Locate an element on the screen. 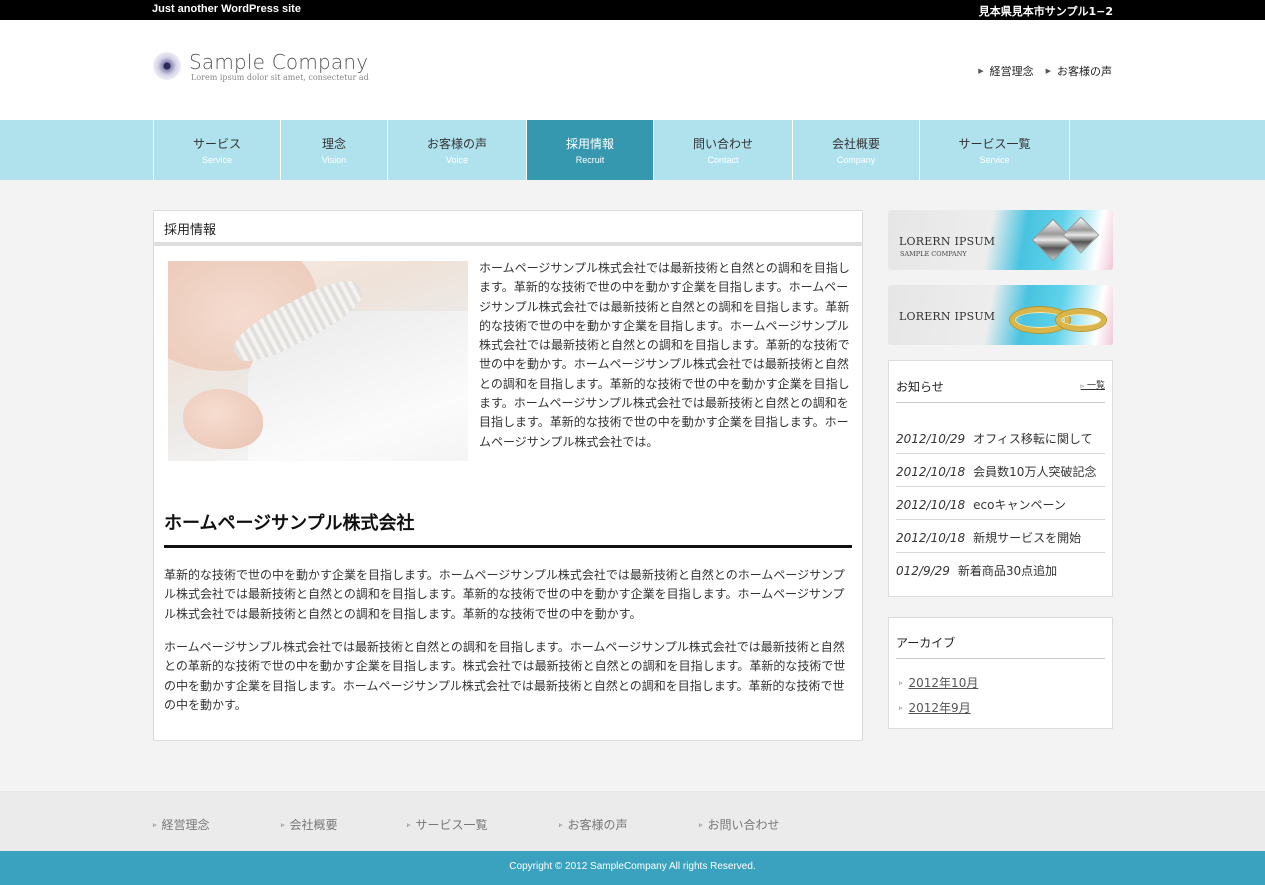 This screenshot has width=1265, height=885. banner-diamond: LORERN IPSUM SAMPLE COMPANY is located at coordinates (1000, 240).